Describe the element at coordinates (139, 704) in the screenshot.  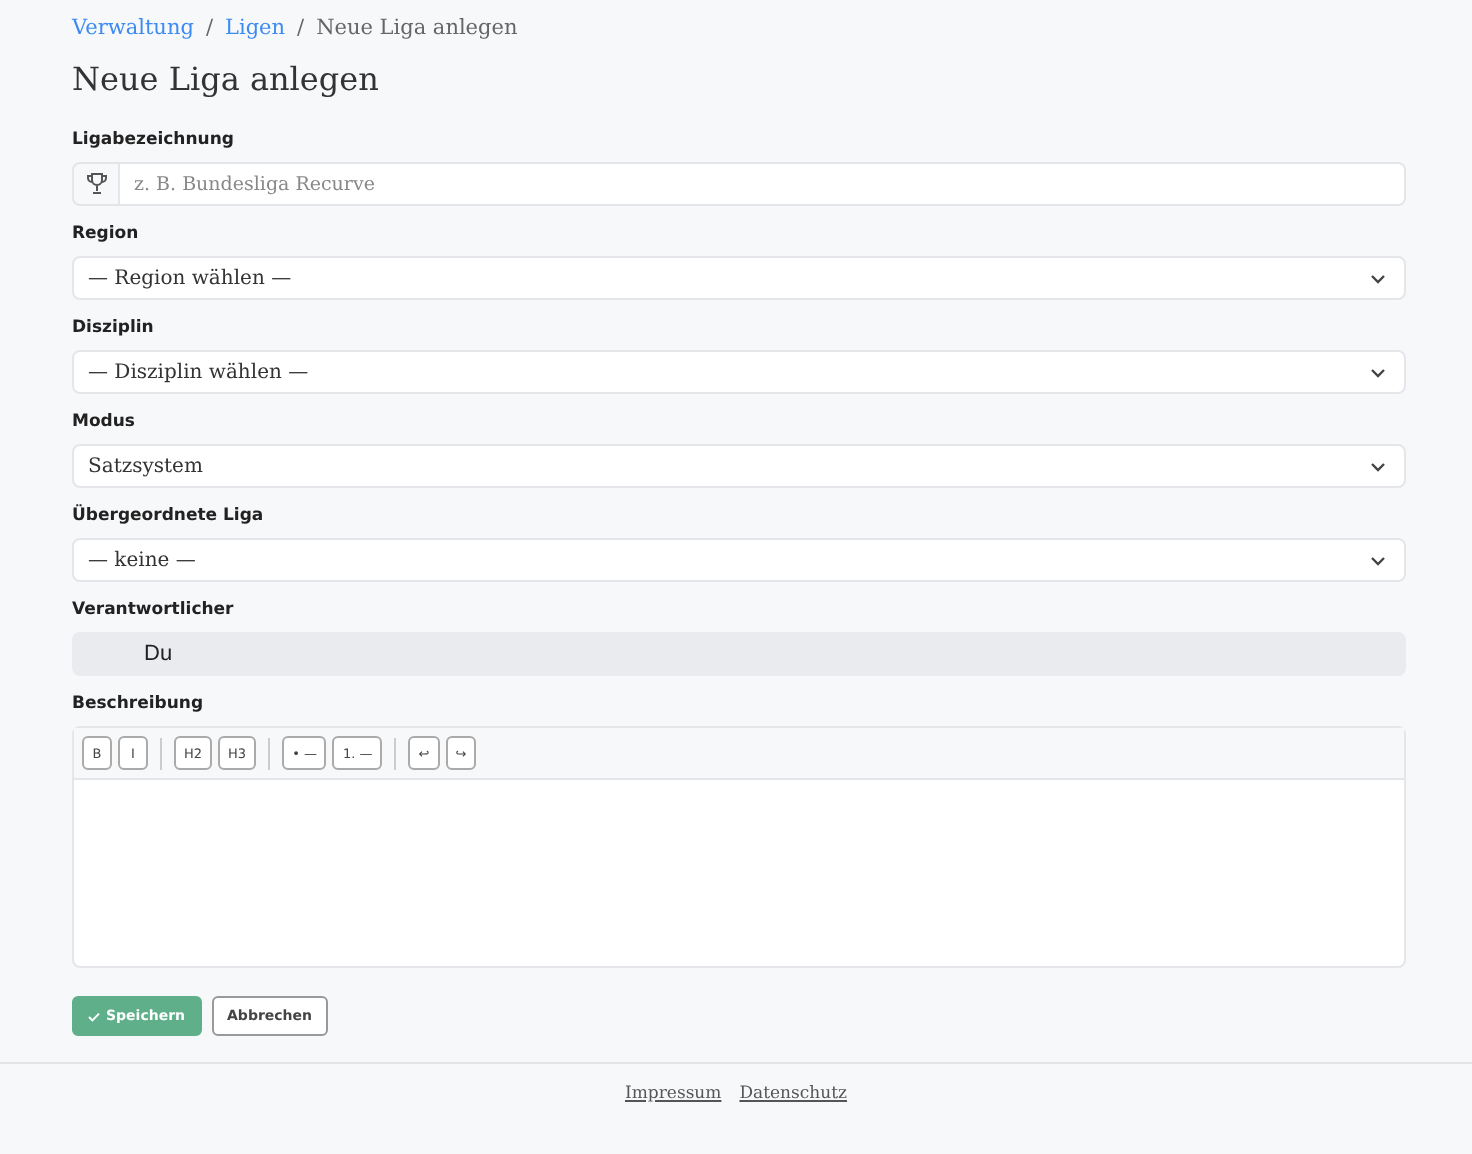
I see `field-label: Beschreibung` at that location.